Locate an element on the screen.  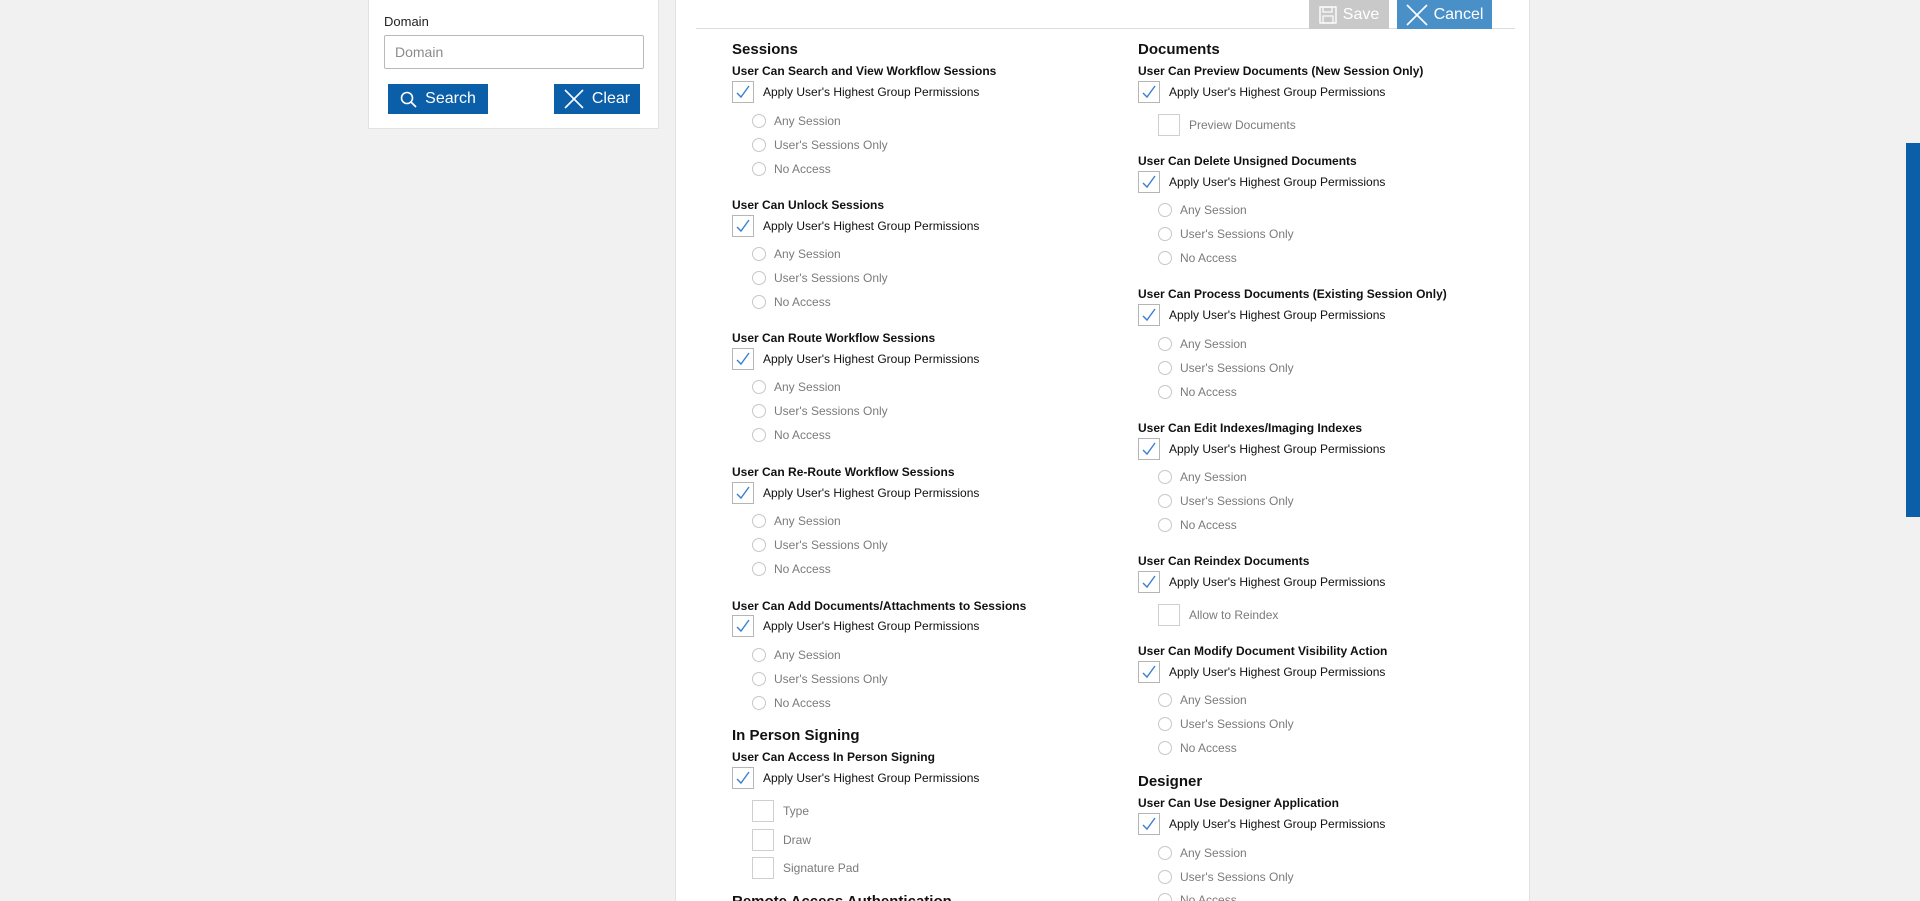
domain-input is located at coordinates (514, 52).